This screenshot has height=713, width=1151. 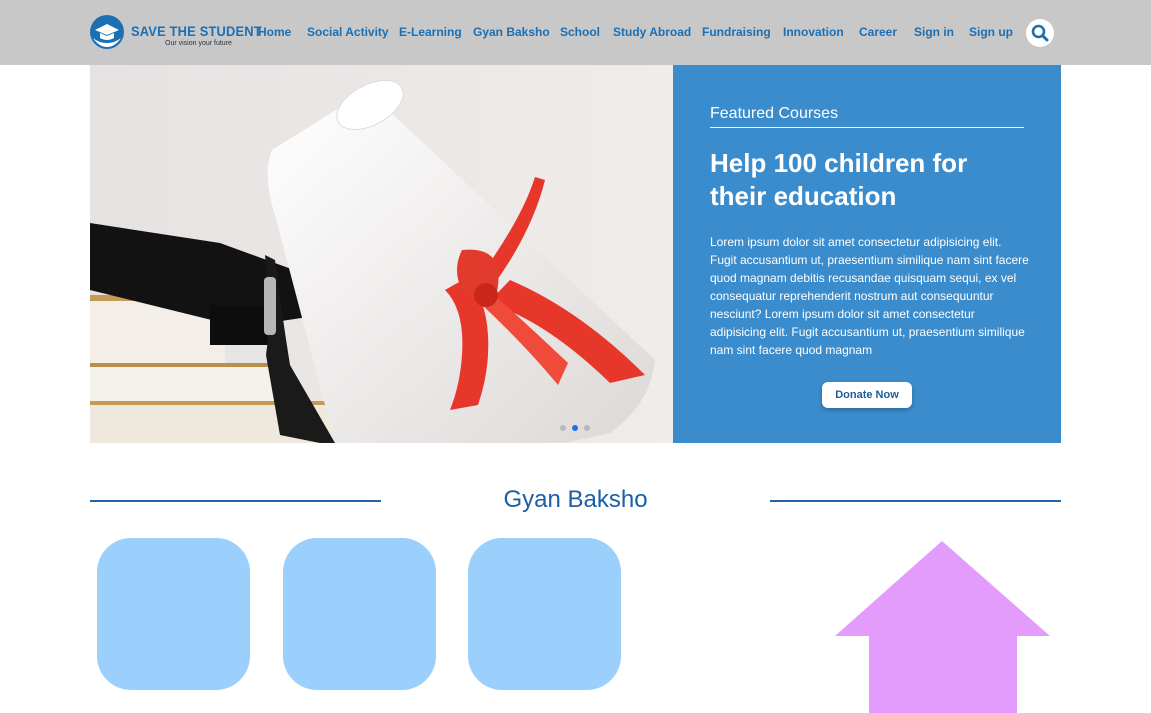 I want to click on search-button, so click(x=1040, y=33).